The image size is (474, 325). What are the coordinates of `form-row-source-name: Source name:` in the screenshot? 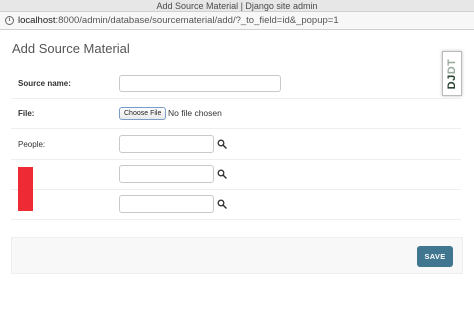 It's located at (236, 84).